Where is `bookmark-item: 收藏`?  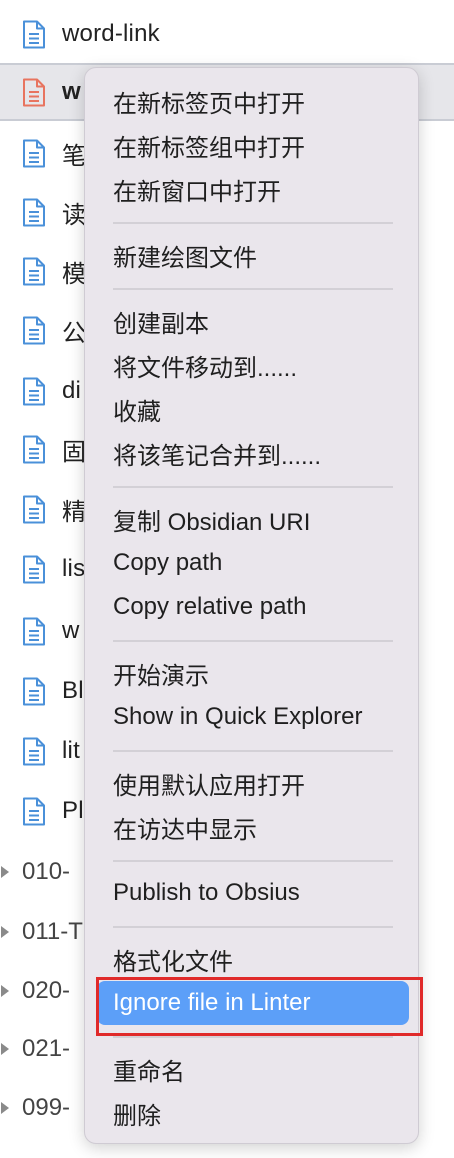 bookmark-item: 收藏 is located at coordinates (253, 409).